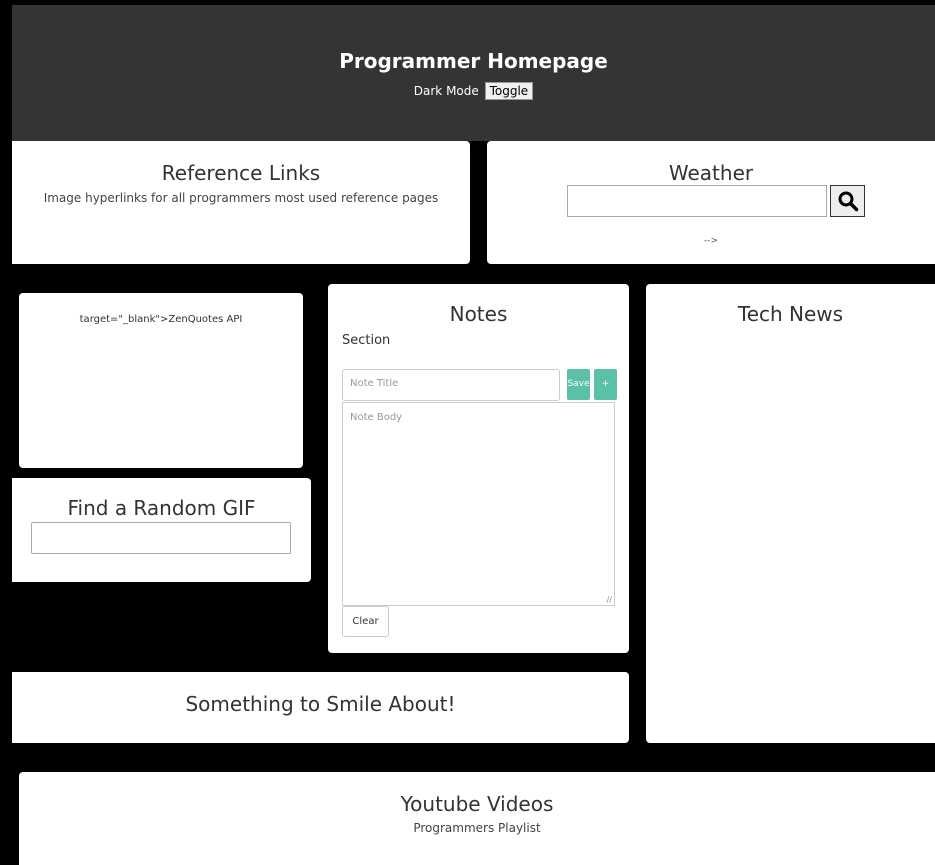 This screenshot has width=935, height=865. I want to click on quote-card: target="_blank">ZenQuotes API, so click(161, 380).